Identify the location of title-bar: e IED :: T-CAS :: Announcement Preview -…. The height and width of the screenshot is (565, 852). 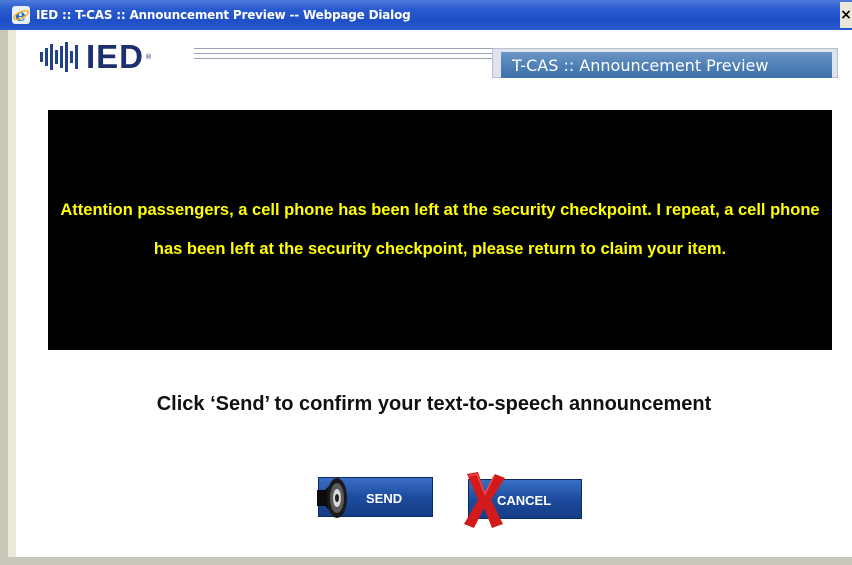
(426, 15).